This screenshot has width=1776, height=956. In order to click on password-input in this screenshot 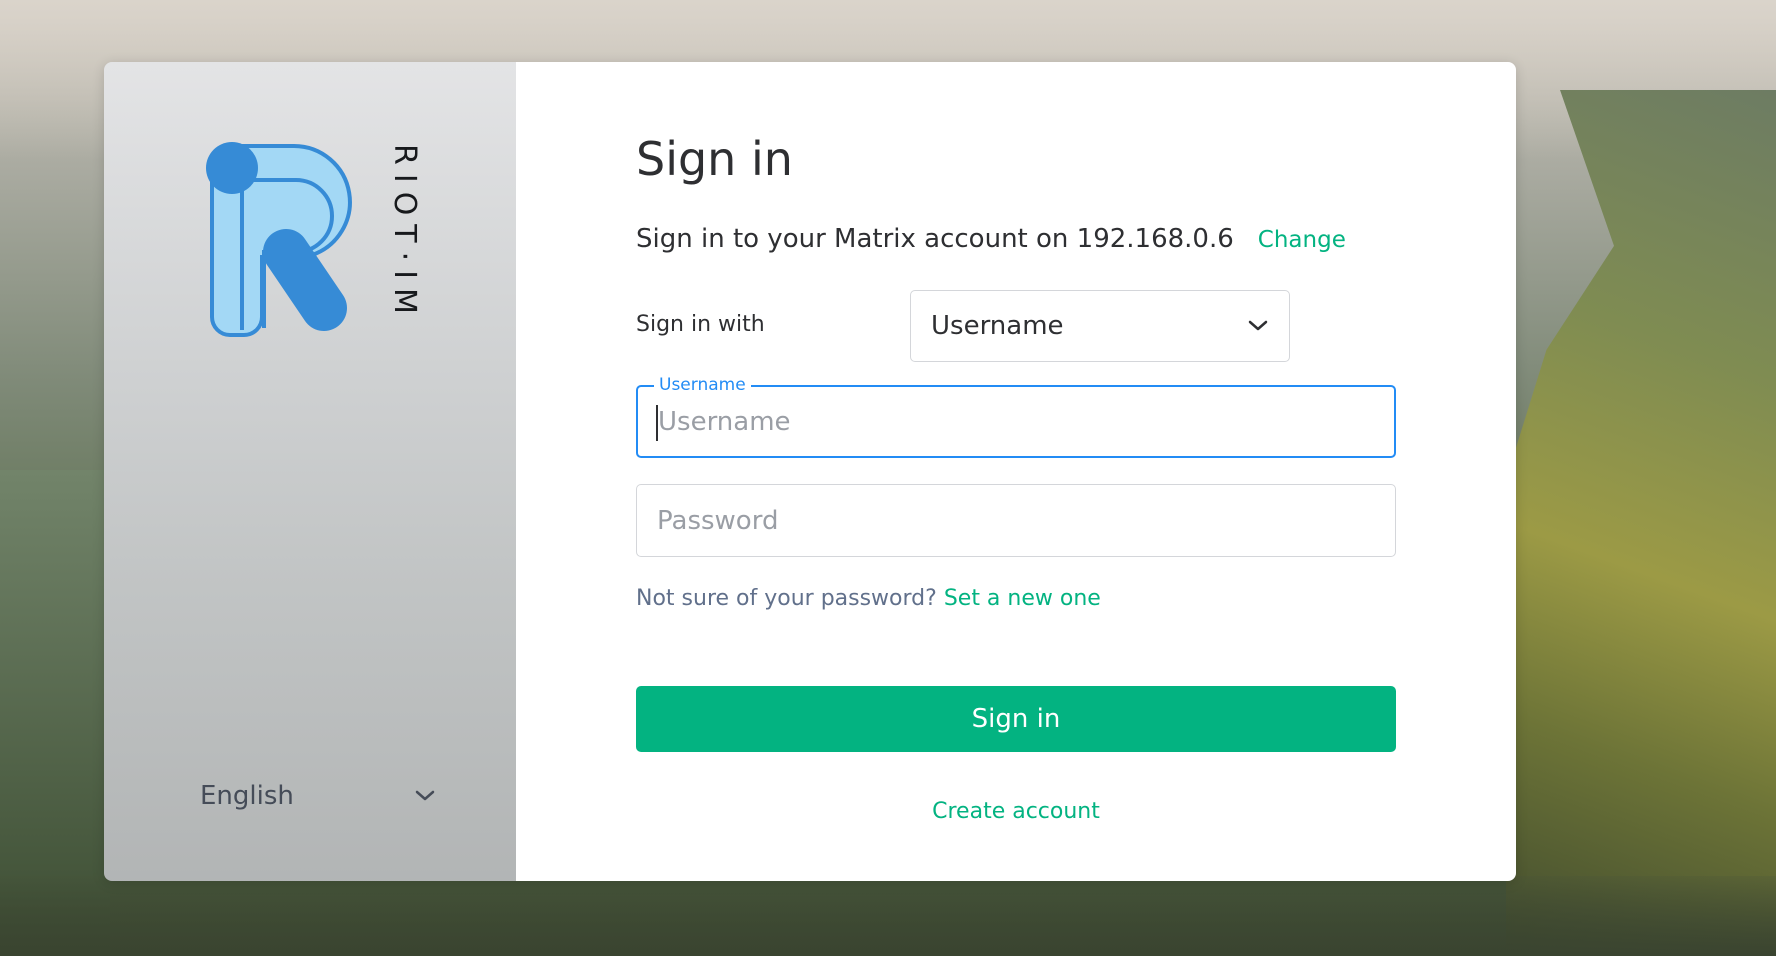, I will do `click(1016, 520)`.